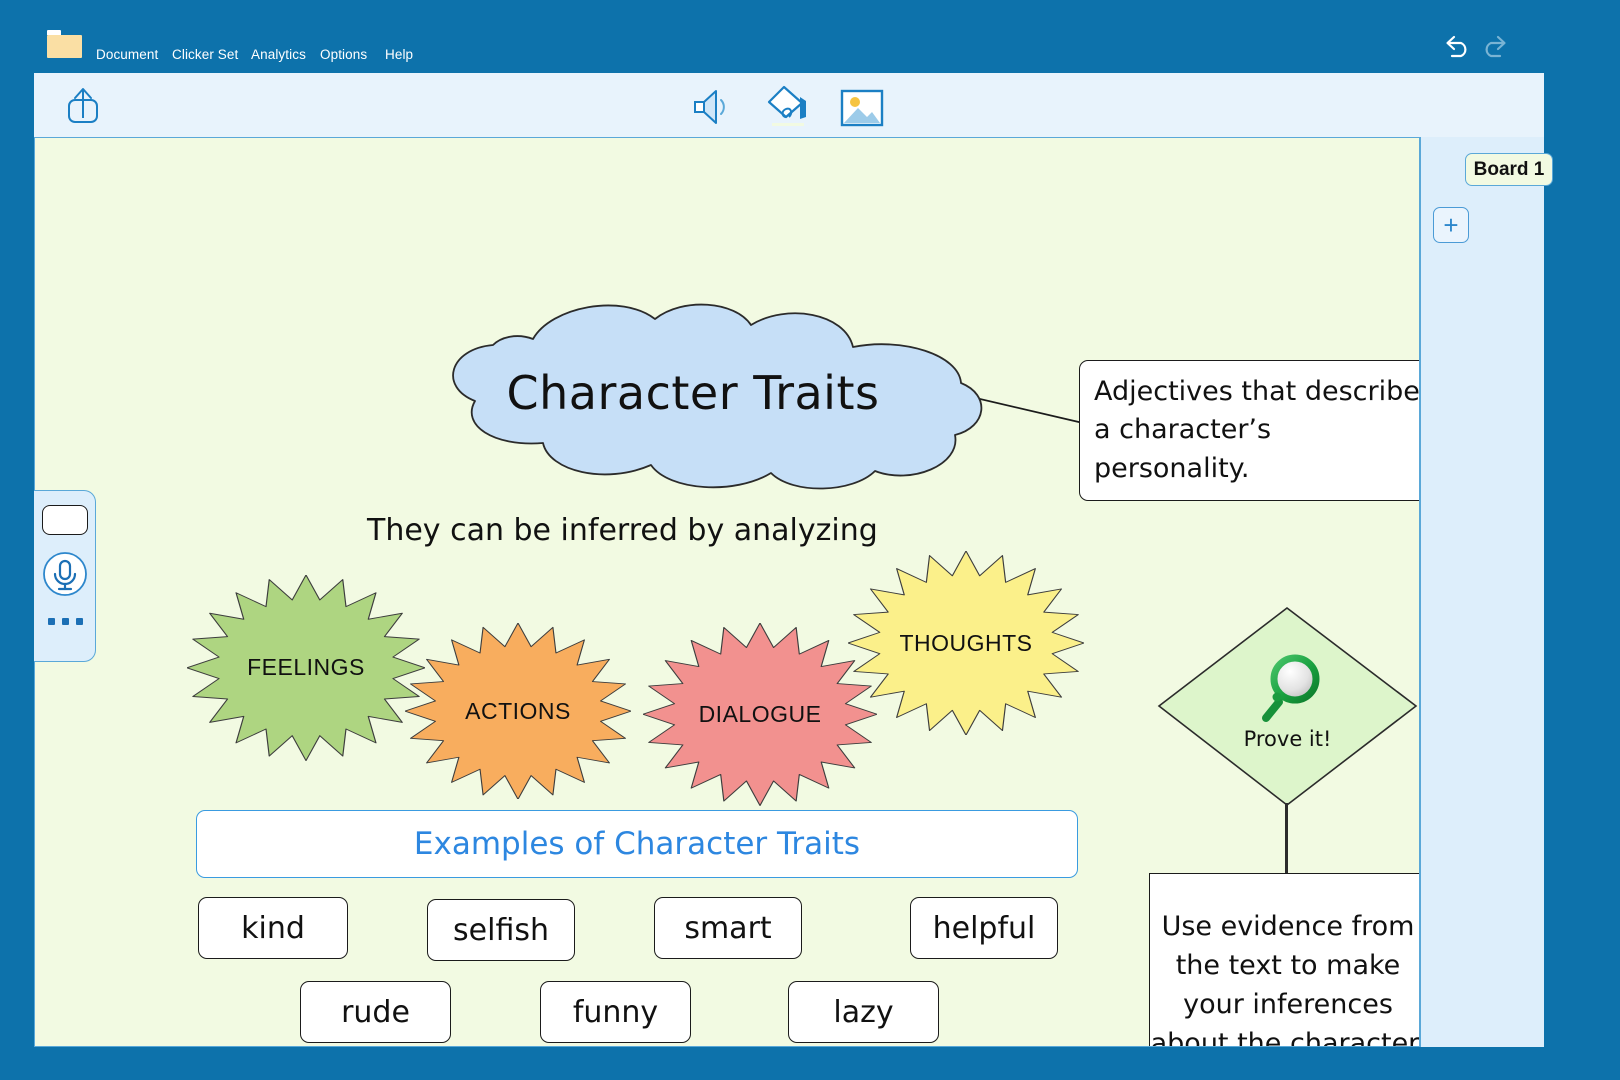 This screenshot has height=1080, width=1620. What do you see at coordinates (399, 54) in the screenshot?
I see `menu-item-help: Help` at bounding box center [399, 54].